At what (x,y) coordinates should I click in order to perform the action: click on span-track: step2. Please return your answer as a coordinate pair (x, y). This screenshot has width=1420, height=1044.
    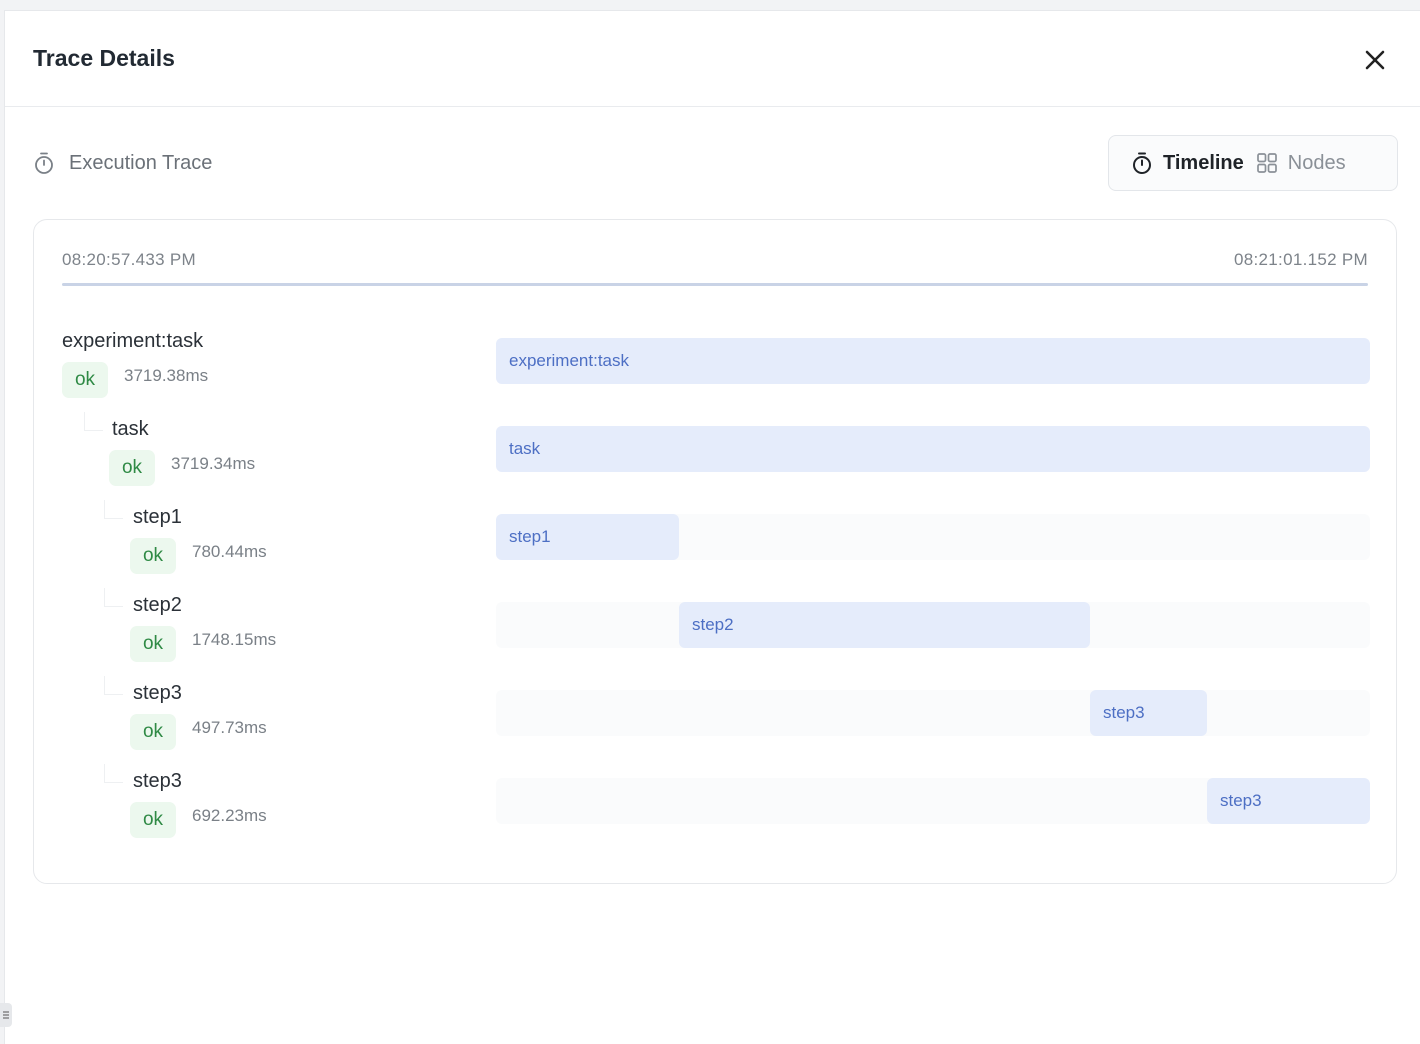
    Looking at the image, I should click on (933, 625).